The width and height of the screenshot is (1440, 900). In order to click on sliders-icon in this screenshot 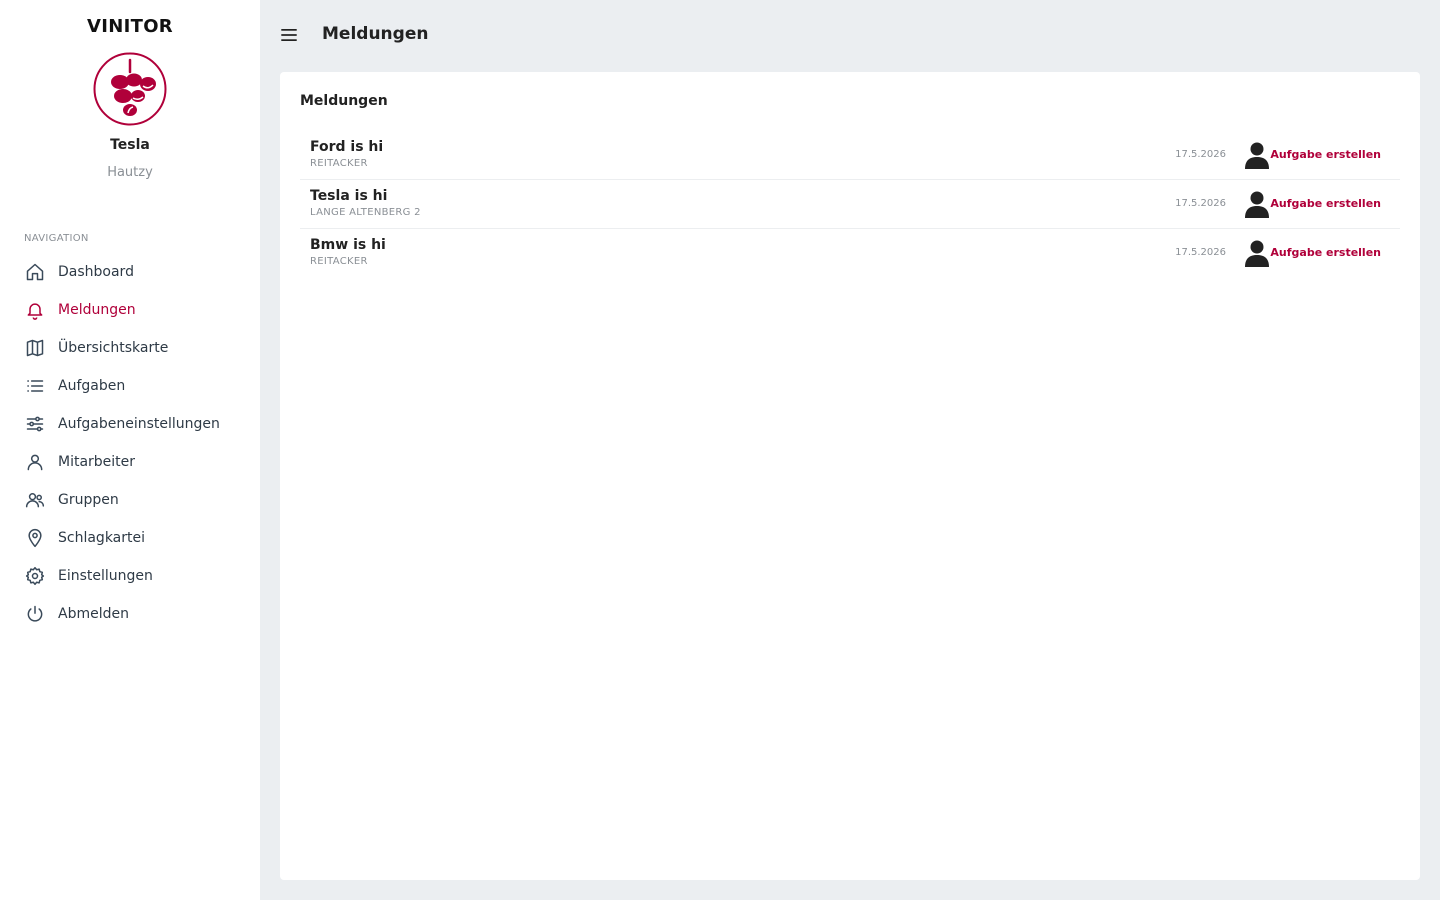, I will do `click(35, 424)`.